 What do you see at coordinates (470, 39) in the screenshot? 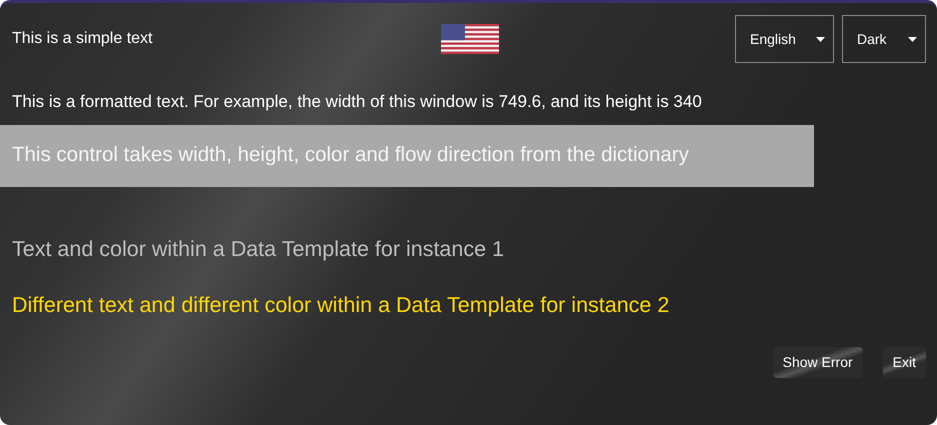
I see `flag-icon` at bounding box center [470, 39].